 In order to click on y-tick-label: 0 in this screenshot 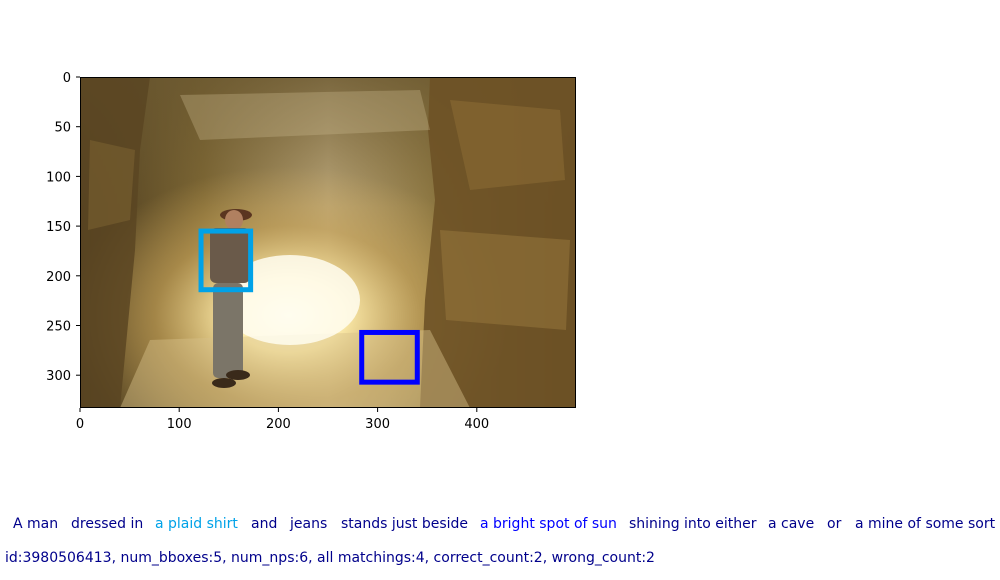, I will do `click(67, 78)`.